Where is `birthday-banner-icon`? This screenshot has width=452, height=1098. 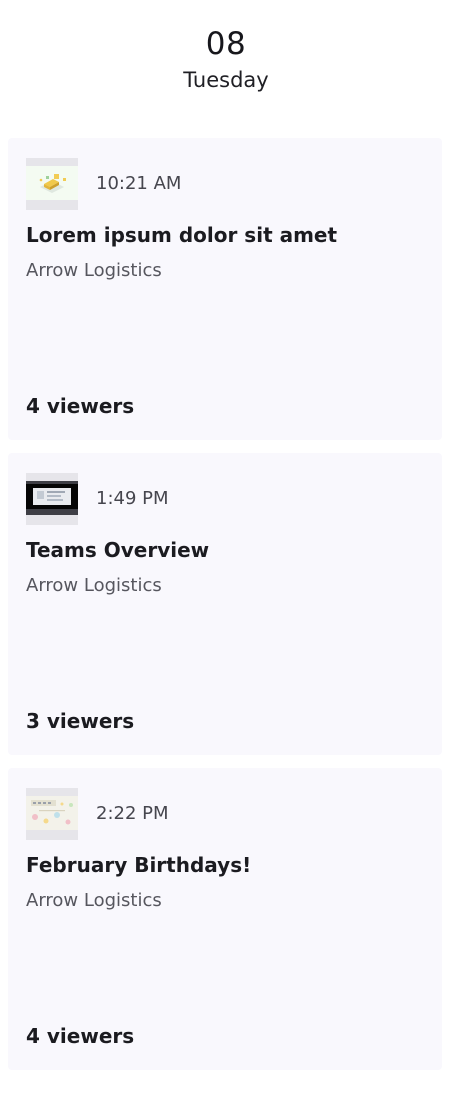 birthday-banner-icon is located at coordinates (52, 813).